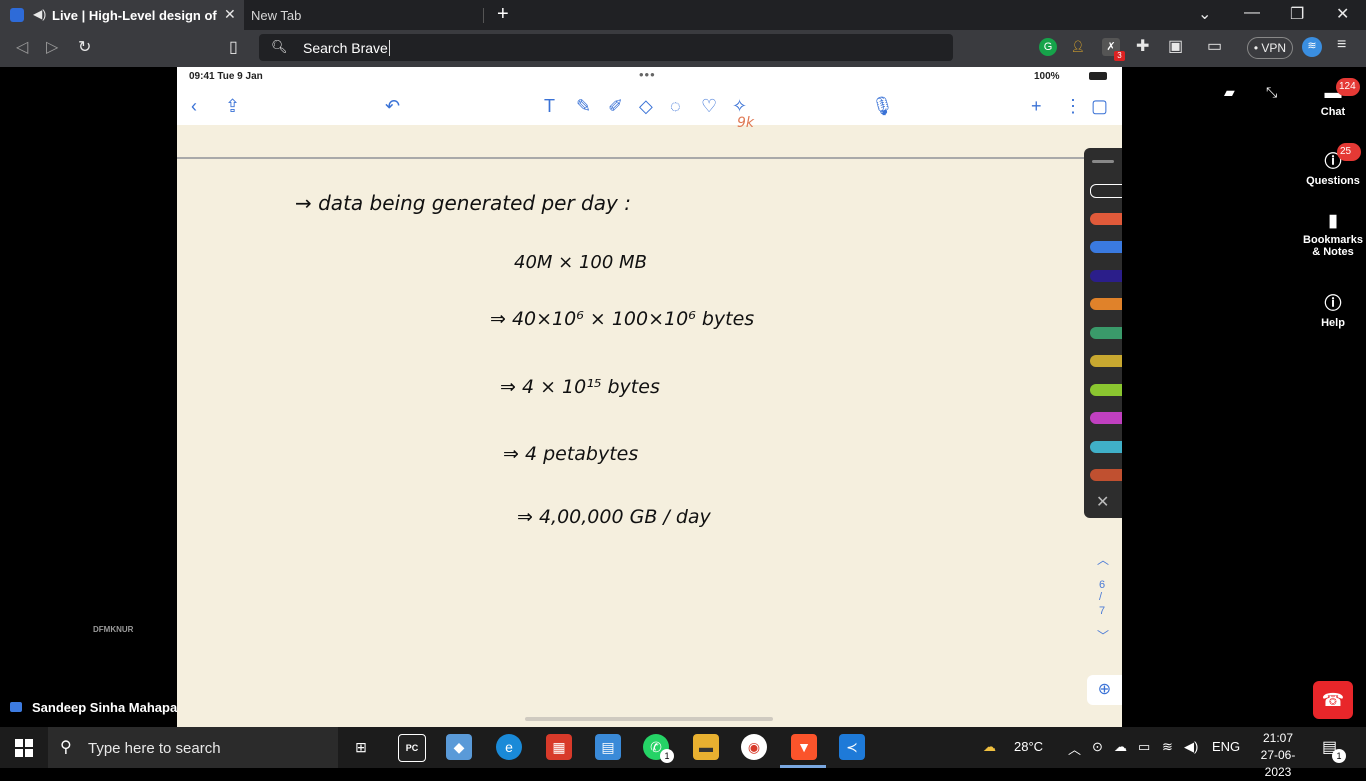 The height and width of the screenshot is (781, 1366). I want to click on palette-drag-handle, so click(1103, 161).